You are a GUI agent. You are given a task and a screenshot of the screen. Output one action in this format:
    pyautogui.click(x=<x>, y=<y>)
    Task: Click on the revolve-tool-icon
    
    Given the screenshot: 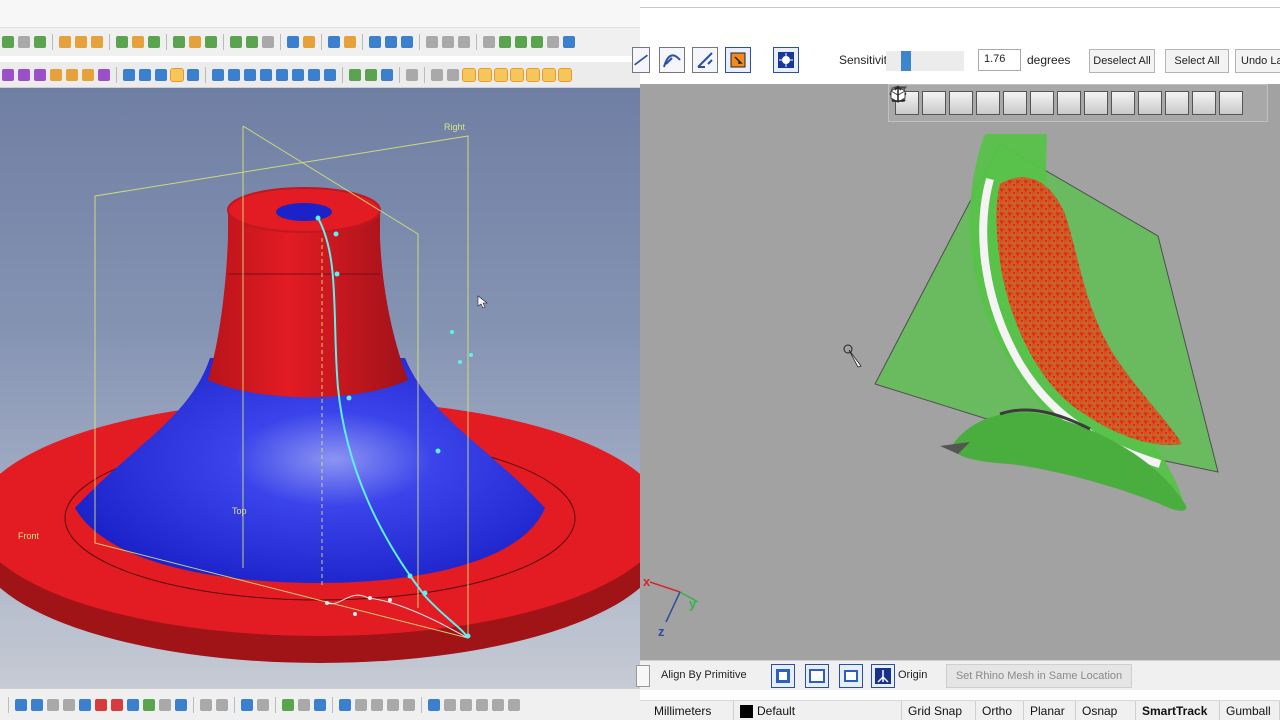 What is the action you would take?
    pyautogui.click(x=81, y=42)
    